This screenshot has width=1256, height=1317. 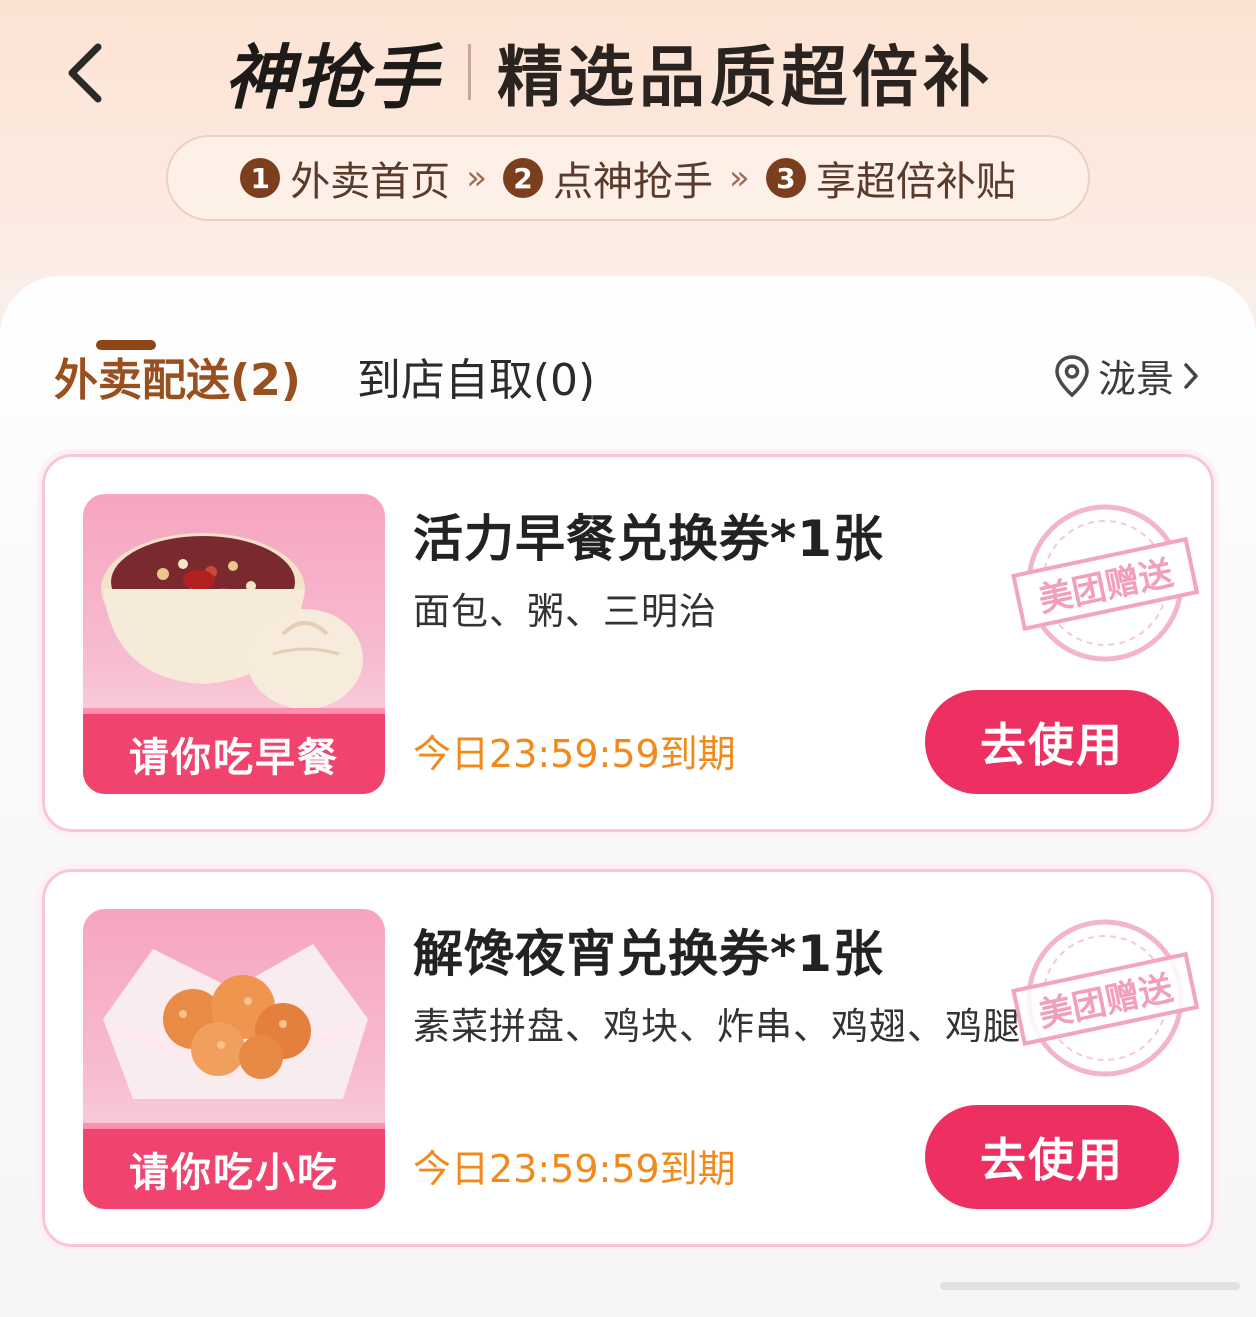 I want to click on chevron-right-icon, so click(x=1191, y=375).